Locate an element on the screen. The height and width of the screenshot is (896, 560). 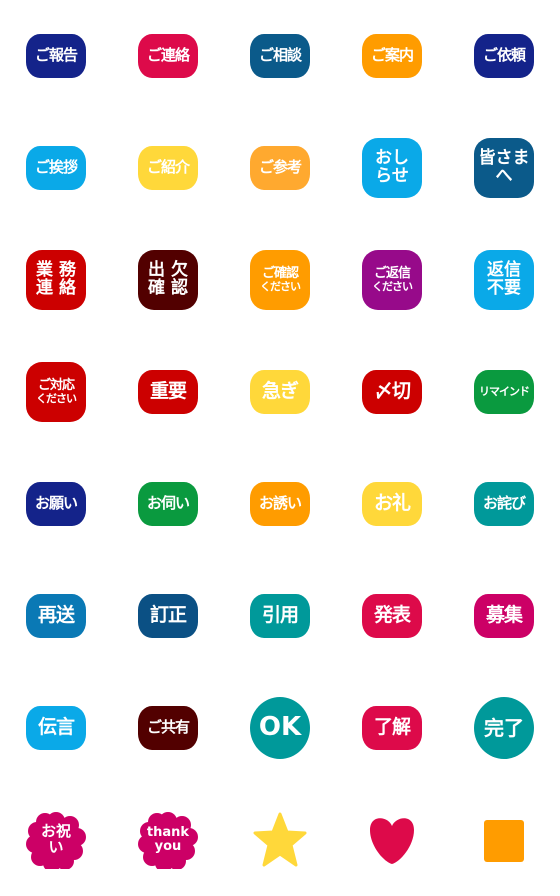
sticker-tile: お詫び is located at coordinates (504, 504).